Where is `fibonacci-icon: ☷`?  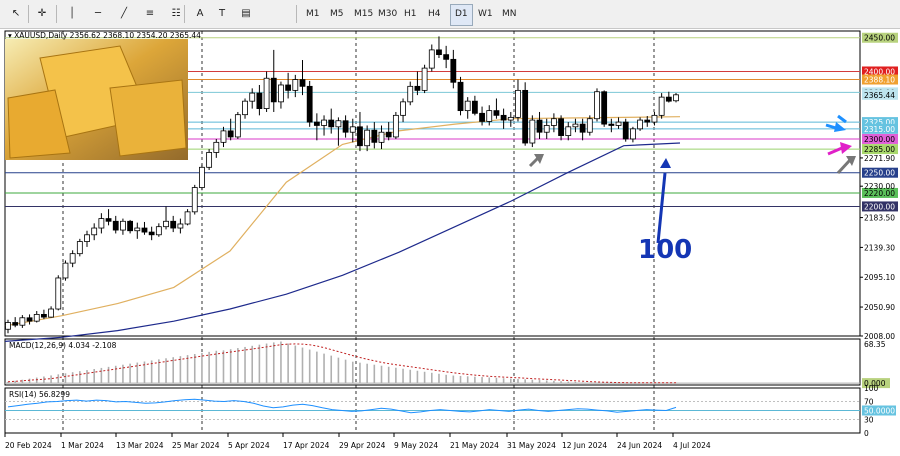
fibonacci-icon: ☷ is located at coordinates (176, 14).